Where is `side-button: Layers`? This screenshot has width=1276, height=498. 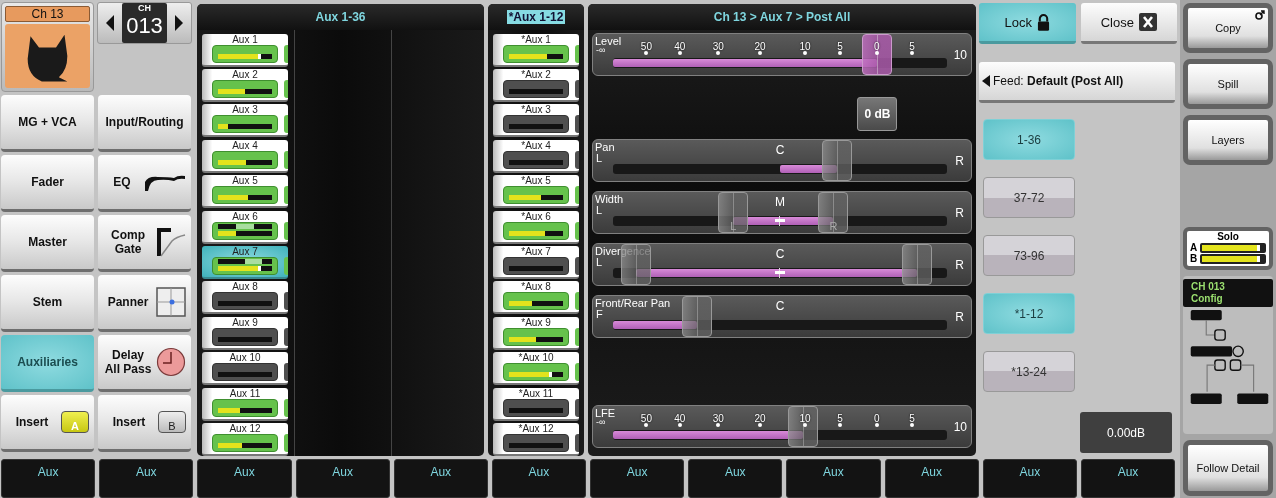 side-button: Layers is located at coordinates (1228, 140).